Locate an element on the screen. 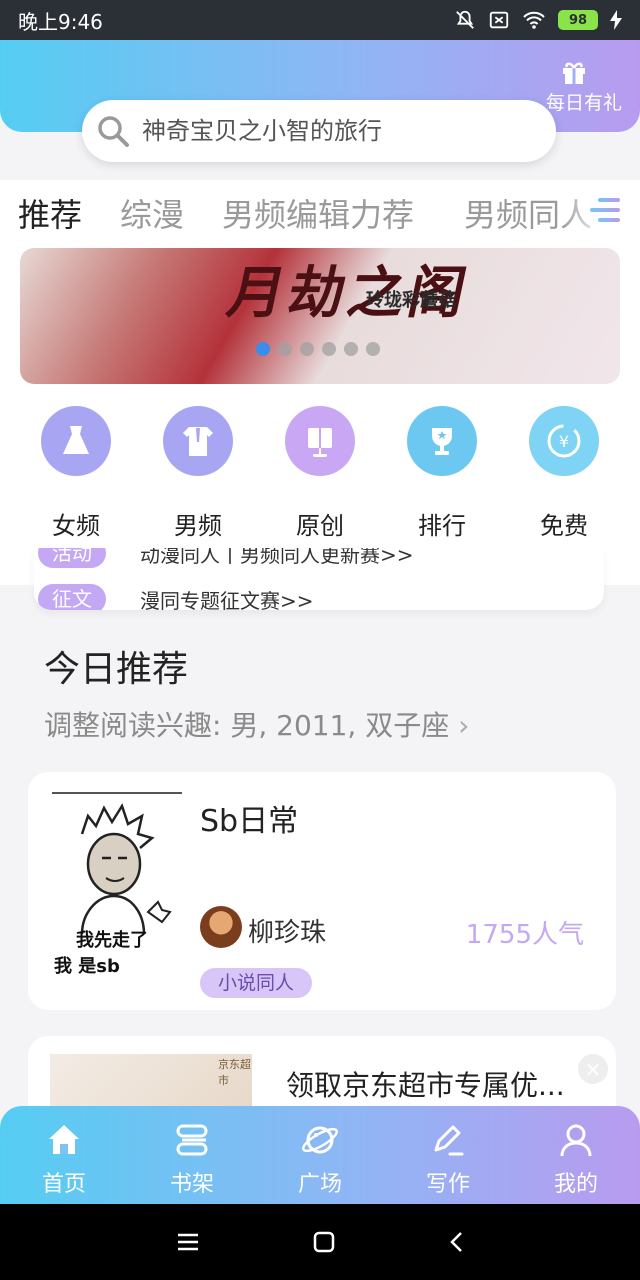 The height and width of the screenshot is (1280, 640). nav-label: 书架 is located at coordinates (191, 1184).